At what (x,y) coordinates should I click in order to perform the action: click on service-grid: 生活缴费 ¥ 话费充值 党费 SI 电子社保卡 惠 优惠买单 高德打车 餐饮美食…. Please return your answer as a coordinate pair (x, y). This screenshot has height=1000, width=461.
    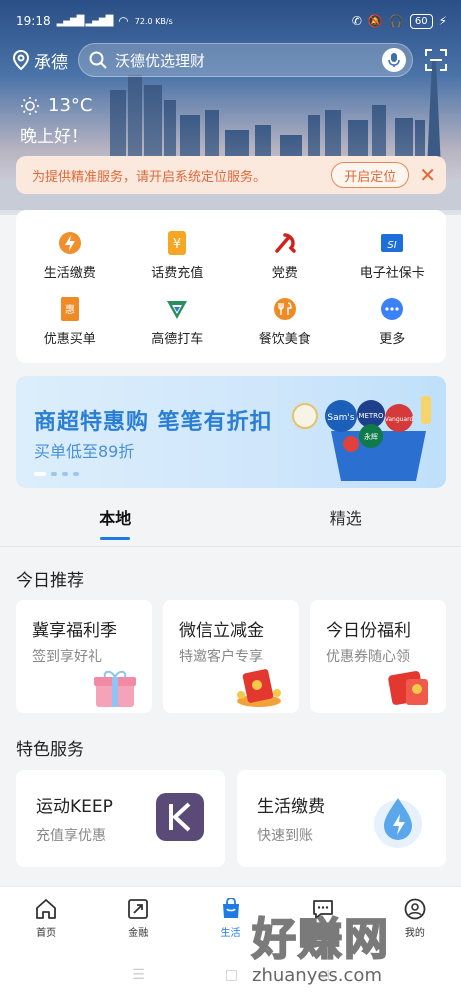
    Looking at the image, I should click on (231, 286).